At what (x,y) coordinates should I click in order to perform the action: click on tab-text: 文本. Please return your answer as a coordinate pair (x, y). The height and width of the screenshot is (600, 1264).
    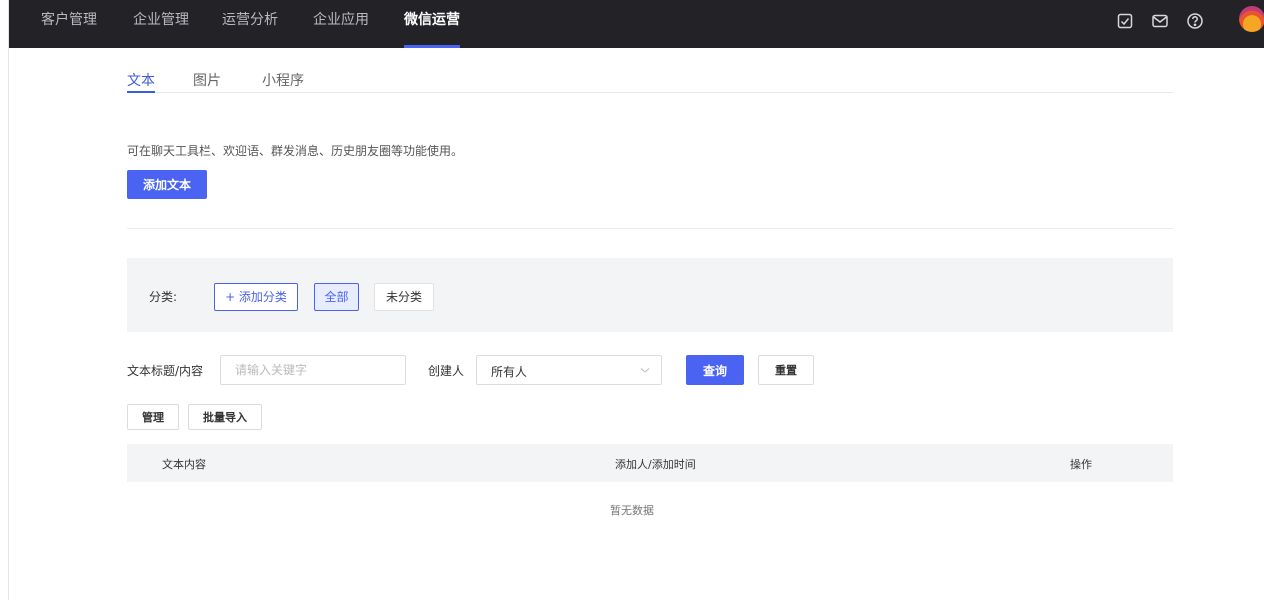
    Looking at the image, I should click on (141, 80).